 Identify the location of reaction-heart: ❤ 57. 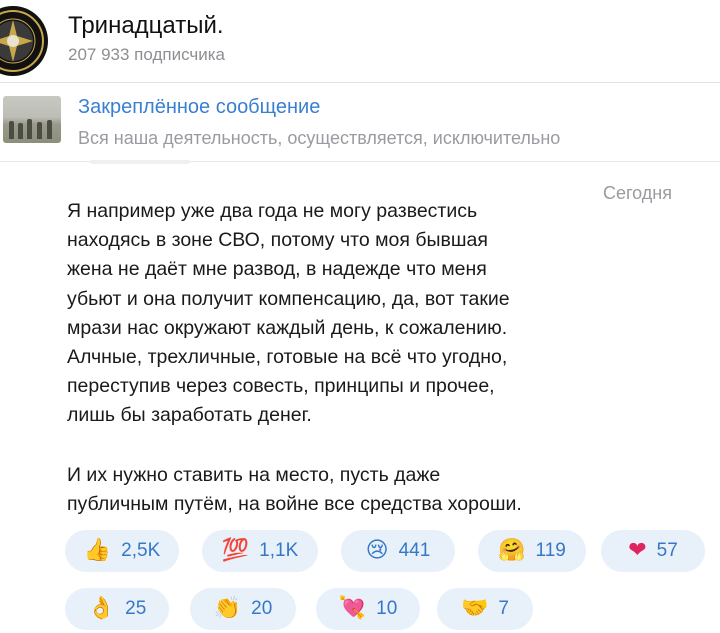
(653, 551).